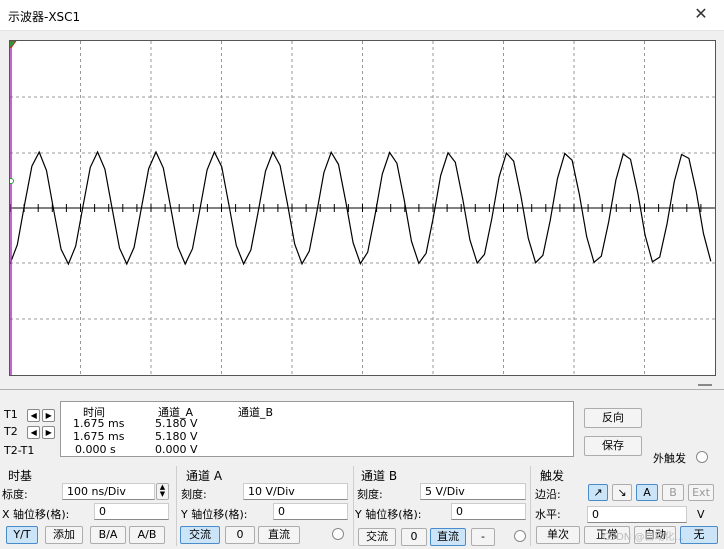 Image resolution: width=724 pixels, height=549 pixels. I want to click on mode-yt-button: Y/T, so click(22, 535).